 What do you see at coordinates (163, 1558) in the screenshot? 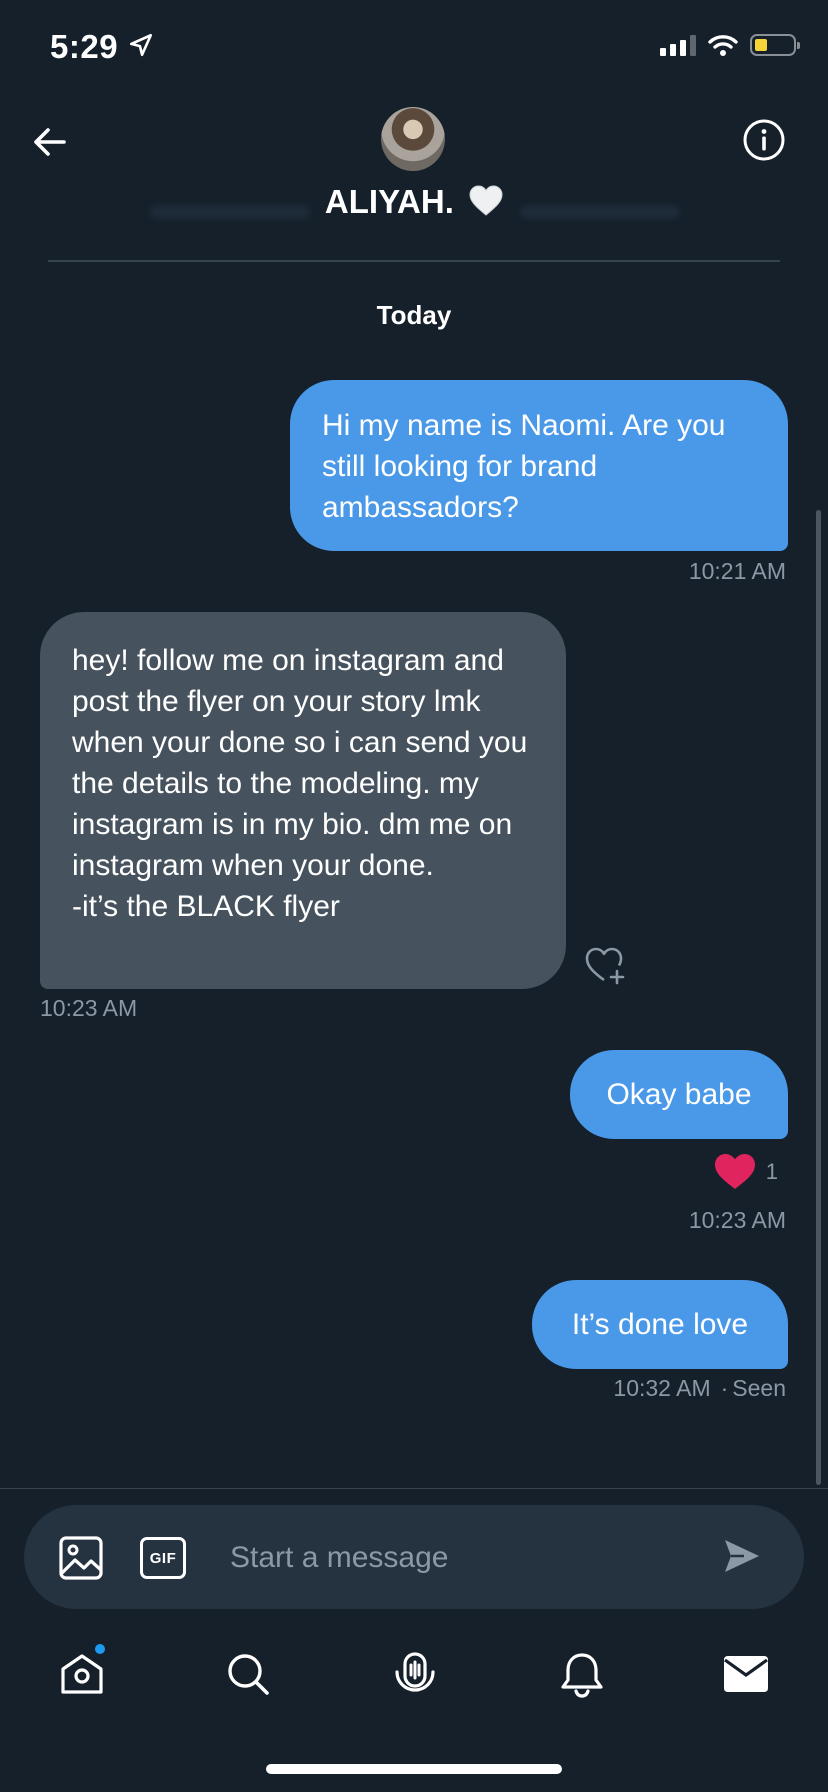
I see `gif-button: GIF` at bounding box center [163, 1558].